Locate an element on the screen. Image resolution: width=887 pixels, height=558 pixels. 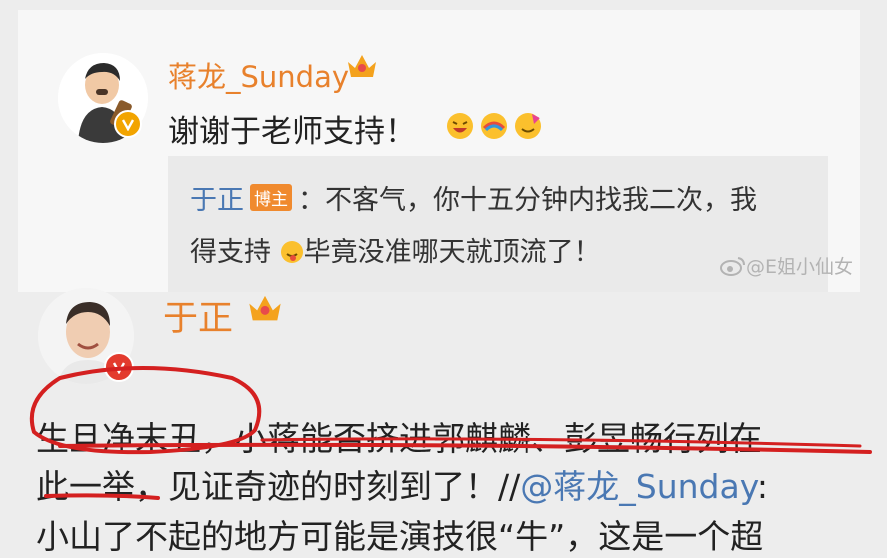
post-text-line-1: 生旦净末丑，小蒋能否挤进郭麒麟、彭昱畅行列在 is located at coordinates (399, 438).